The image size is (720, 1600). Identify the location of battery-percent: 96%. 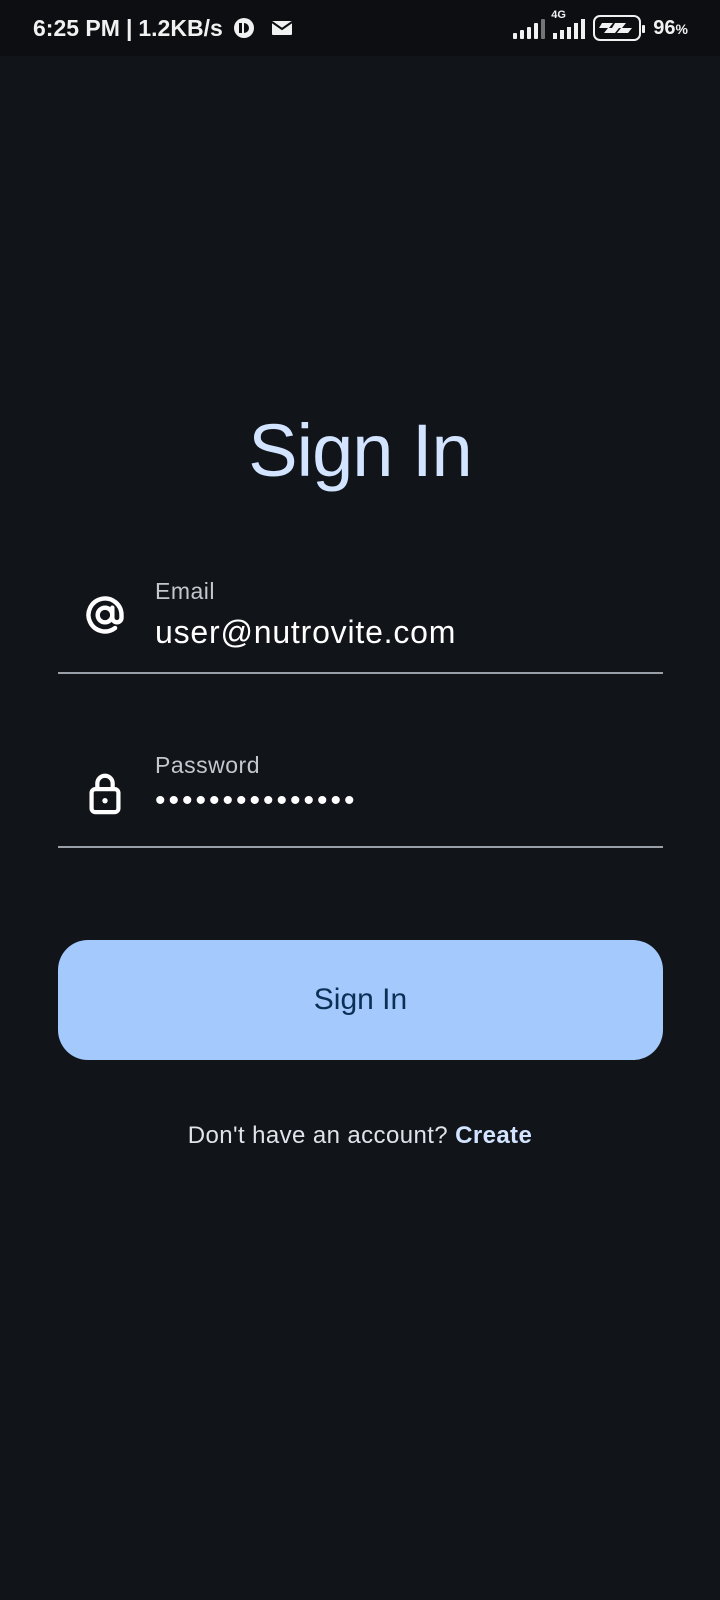
(670, 28).